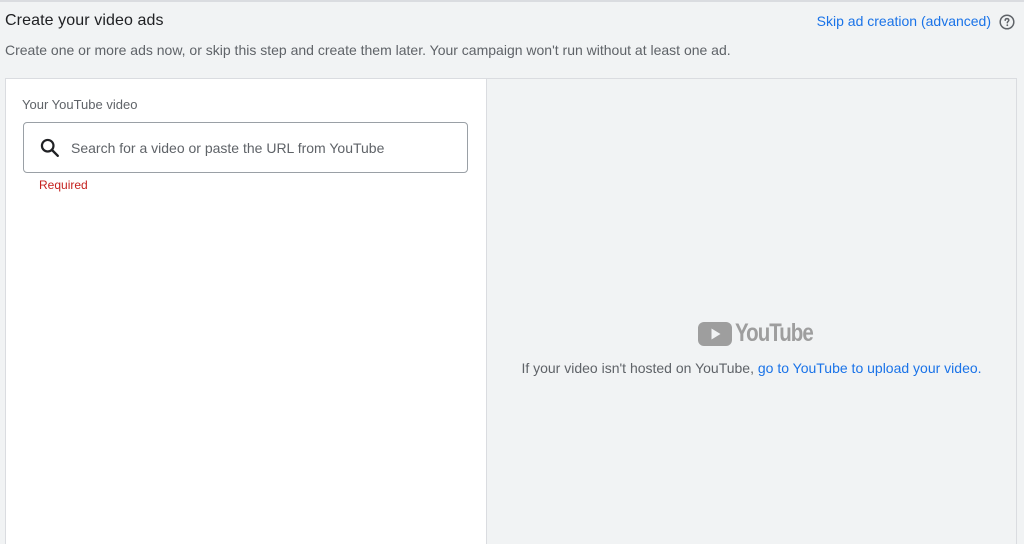 The width and height of the screenshot is (1024, 544). I want to click on video-search-input, so click(261, 147).